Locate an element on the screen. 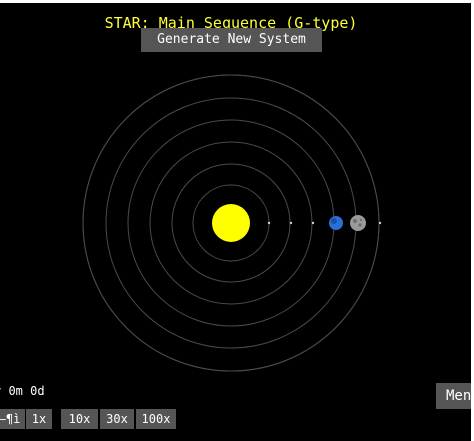 Image resolution: width=474 pixels, height=441 pixels. grey-planet is located at coordinates (358, 223).